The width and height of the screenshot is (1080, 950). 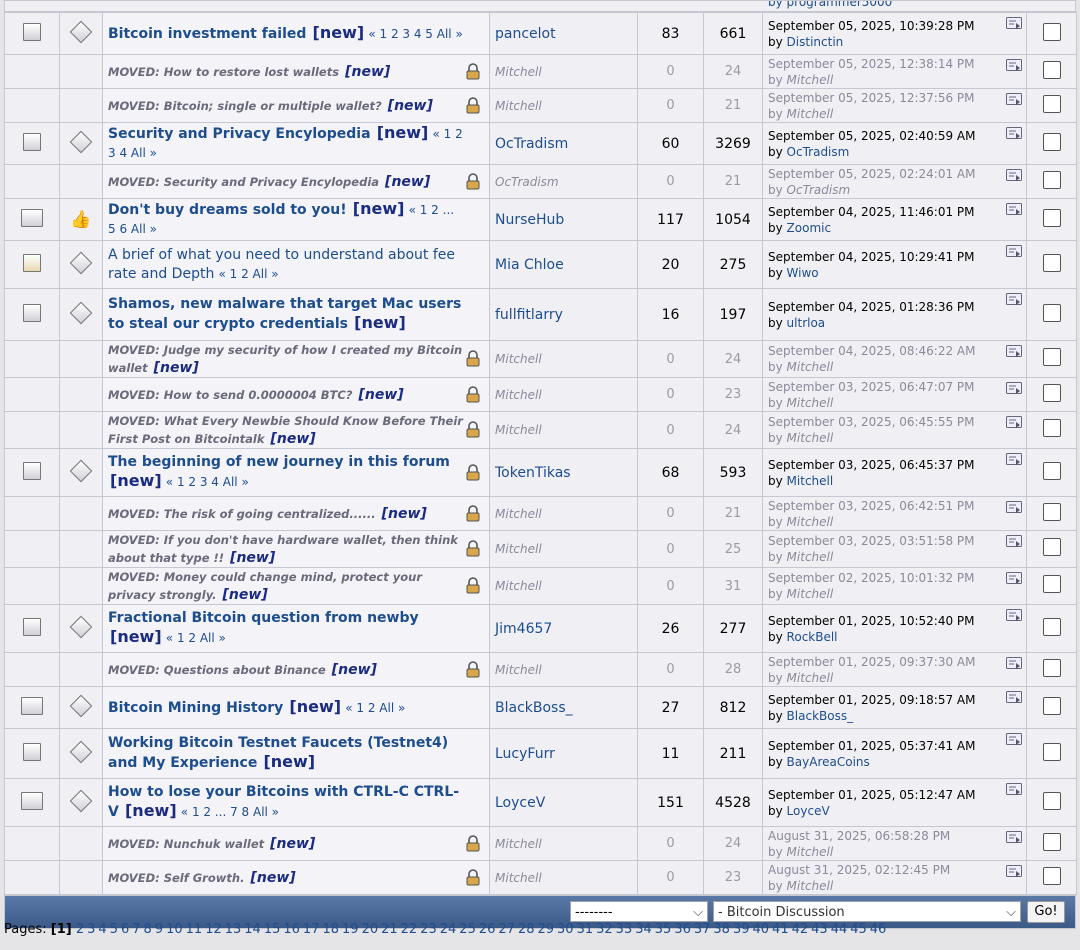 I want to click on sort-select: -------- ⌵, so click(x=639, y=911).